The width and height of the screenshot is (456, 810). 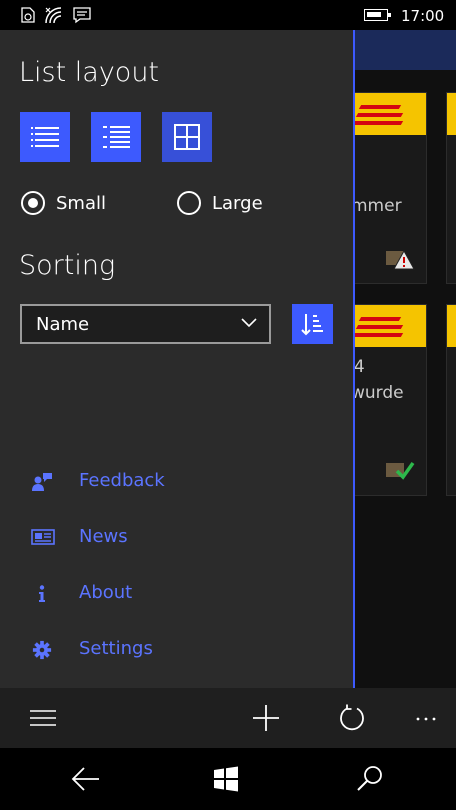 I want to click on more-options-button, so click(x=426, y=718).